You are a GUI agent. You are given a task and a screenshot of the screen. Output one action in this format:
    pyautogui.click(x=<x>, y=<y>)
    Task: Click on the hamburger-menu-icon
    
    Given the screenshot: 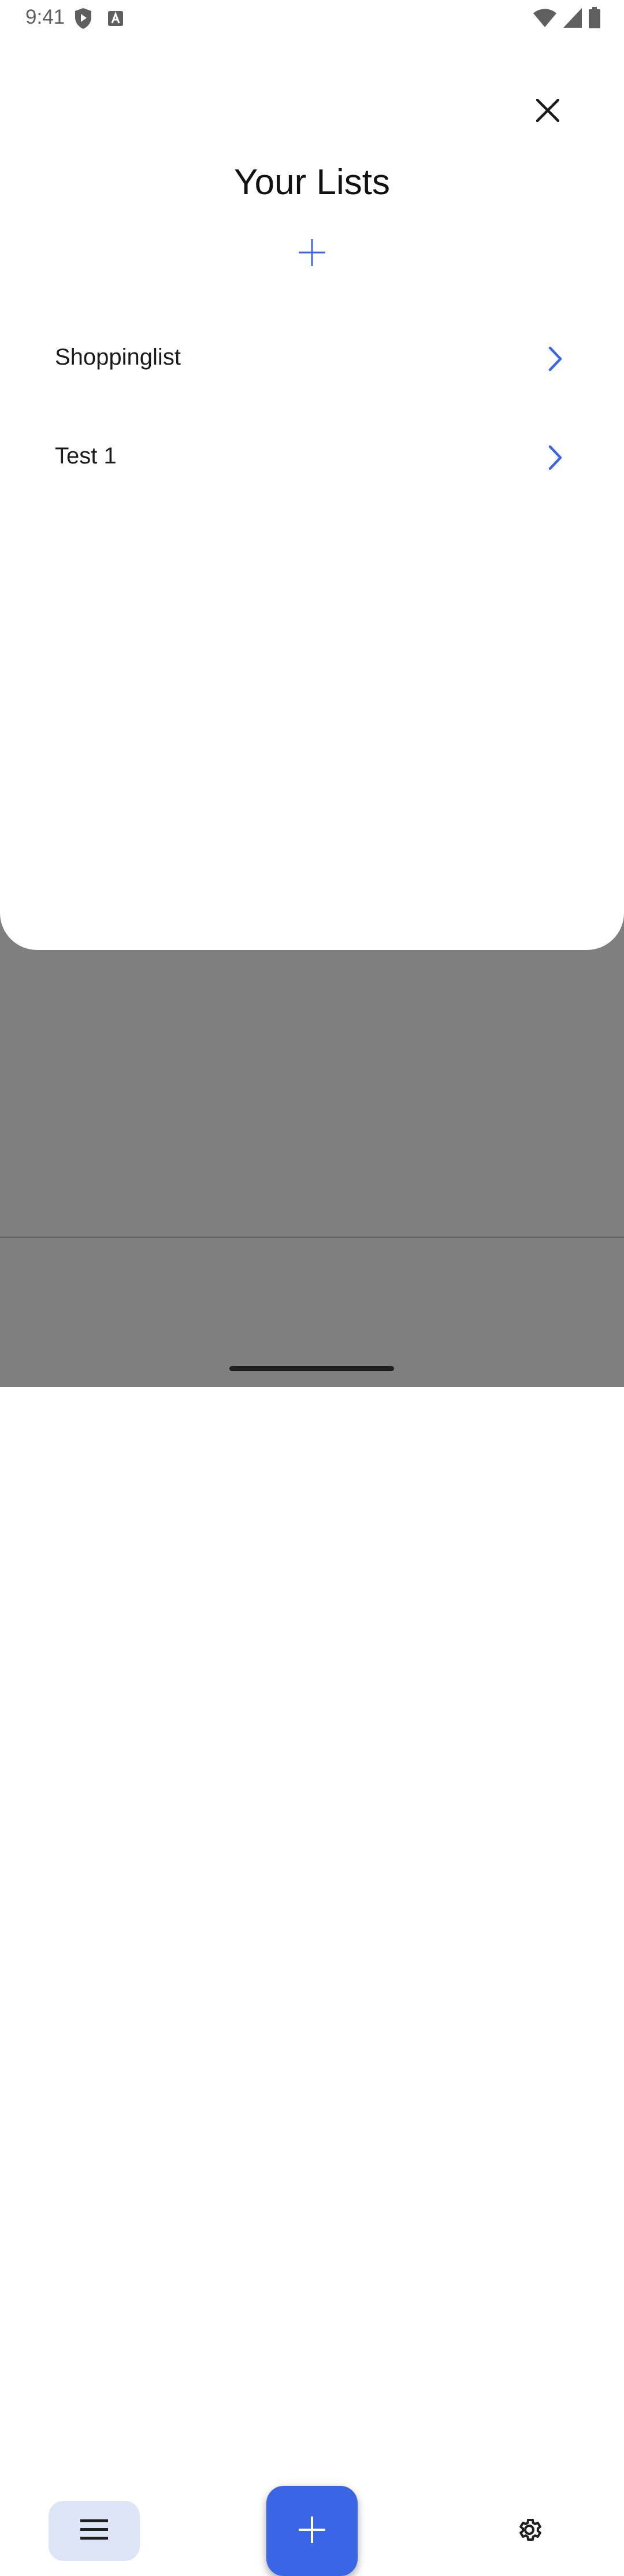 What is the action you would take?
    pyautogui.click(x=94, y=2531)
    